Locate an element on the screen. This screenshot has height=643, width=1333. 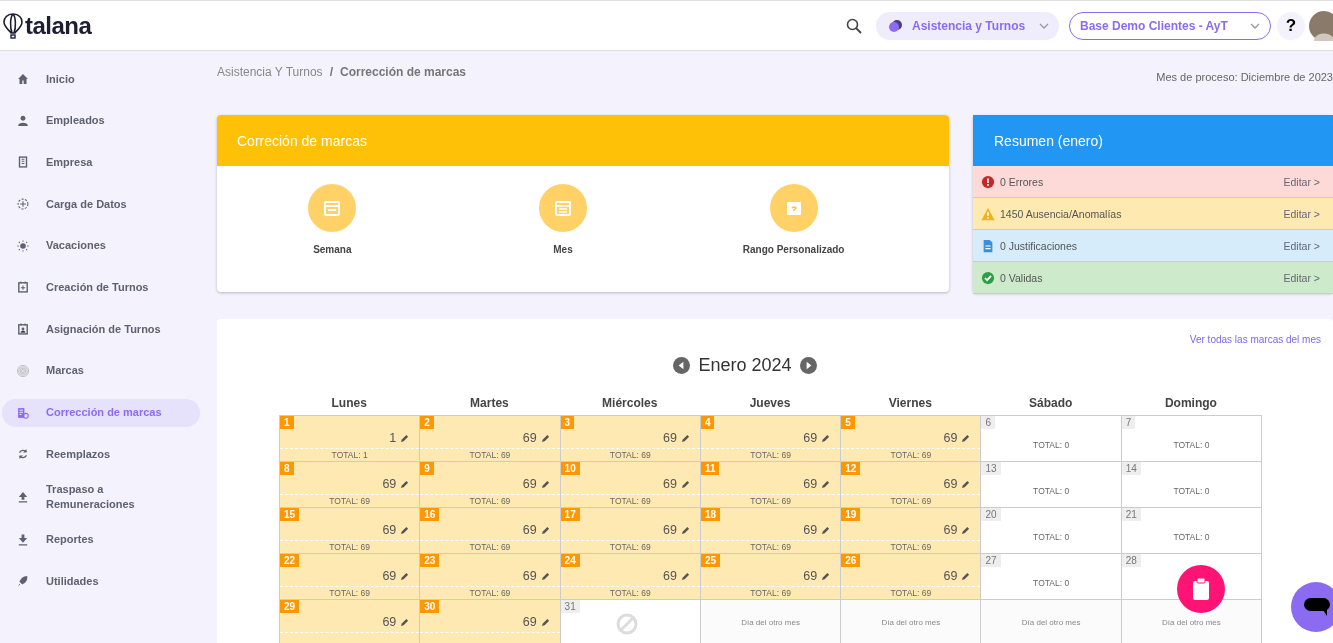
weekday-header: Sábado is located at coordinates (1050, 404).